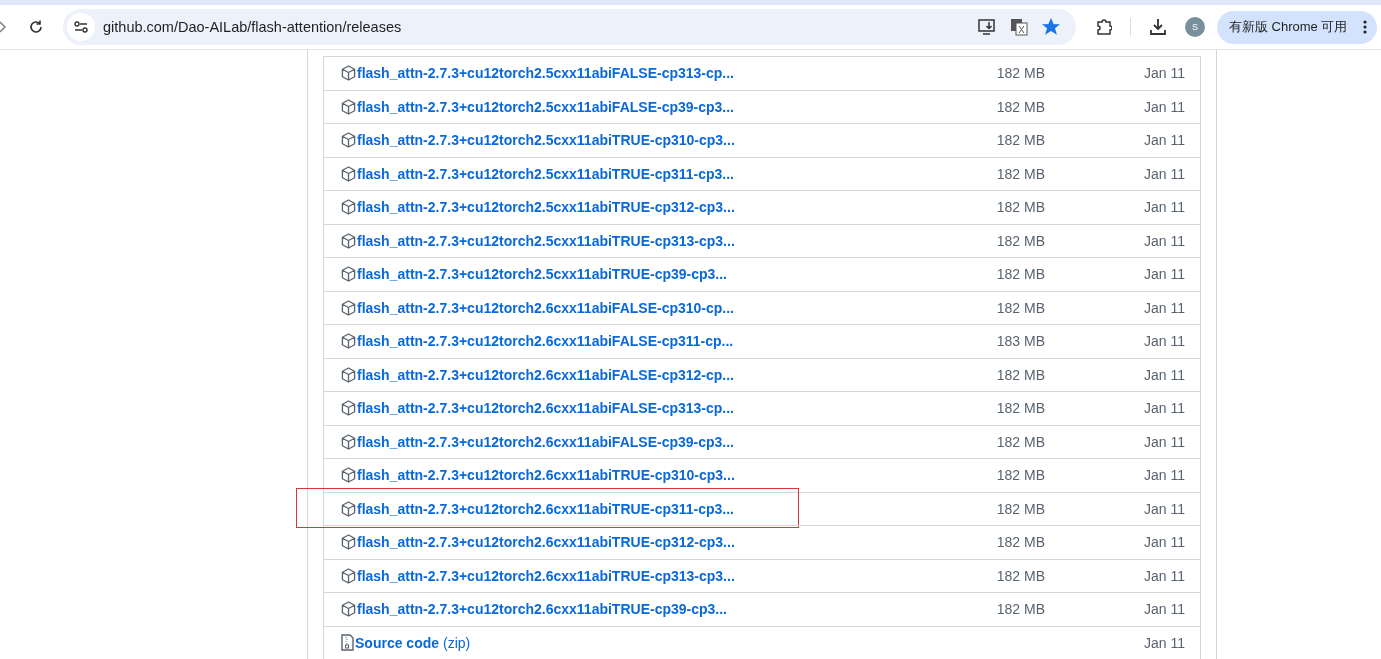 This screenshot has height=659, width=1381. Describe the element at coordinates (347, 643) in the screenshot. I see `zip-file-icon` at that location.